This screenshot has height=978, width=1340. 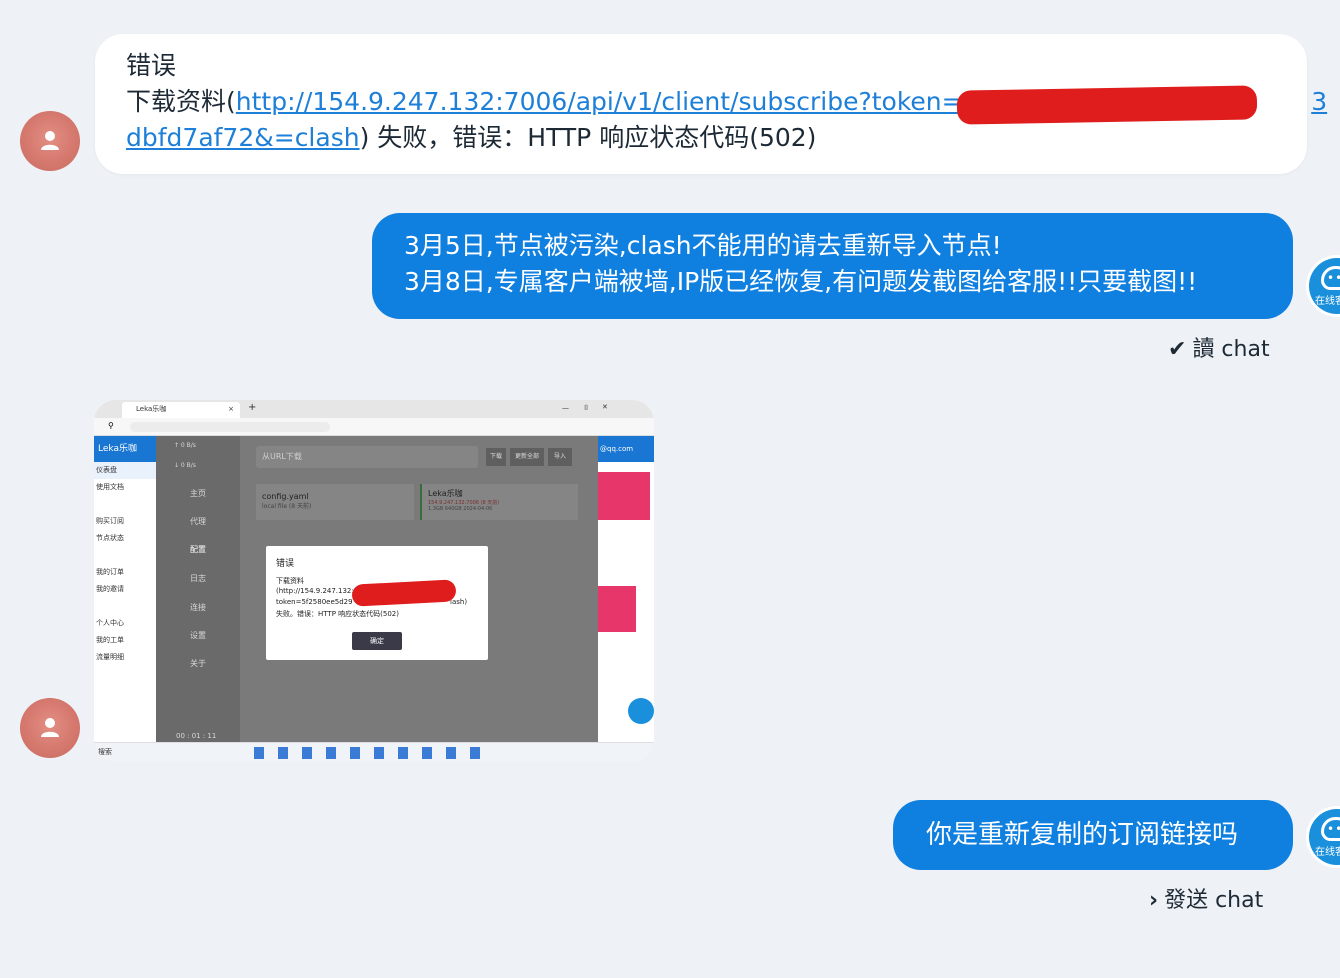 I want to click on browser-tabbar: Leka乐咖 × + — ⌷ ✕, so click(x=374, y=409).